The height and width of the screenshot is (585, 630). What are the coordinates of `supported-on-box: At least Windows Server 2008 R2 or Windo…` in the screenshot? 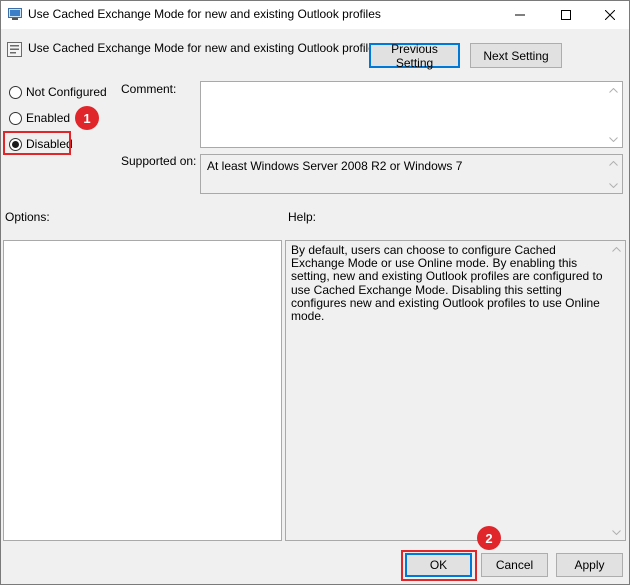 It's located at (411, 174).